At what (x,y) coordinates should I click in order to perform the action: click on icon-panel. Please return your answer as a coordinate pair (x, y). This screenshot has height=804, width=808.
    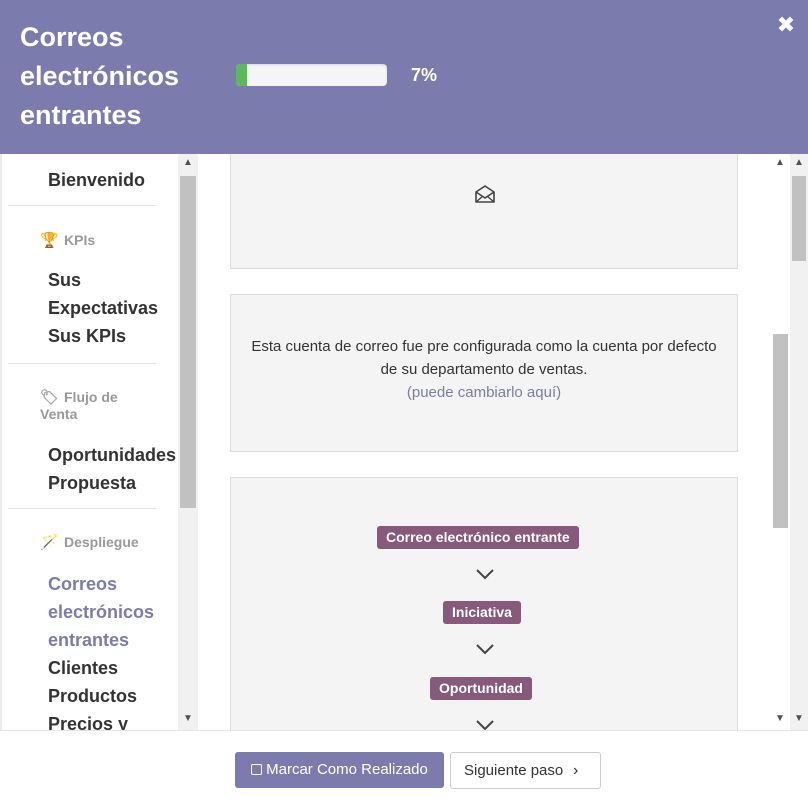
    Looking at the image, I should click on (484, 211).